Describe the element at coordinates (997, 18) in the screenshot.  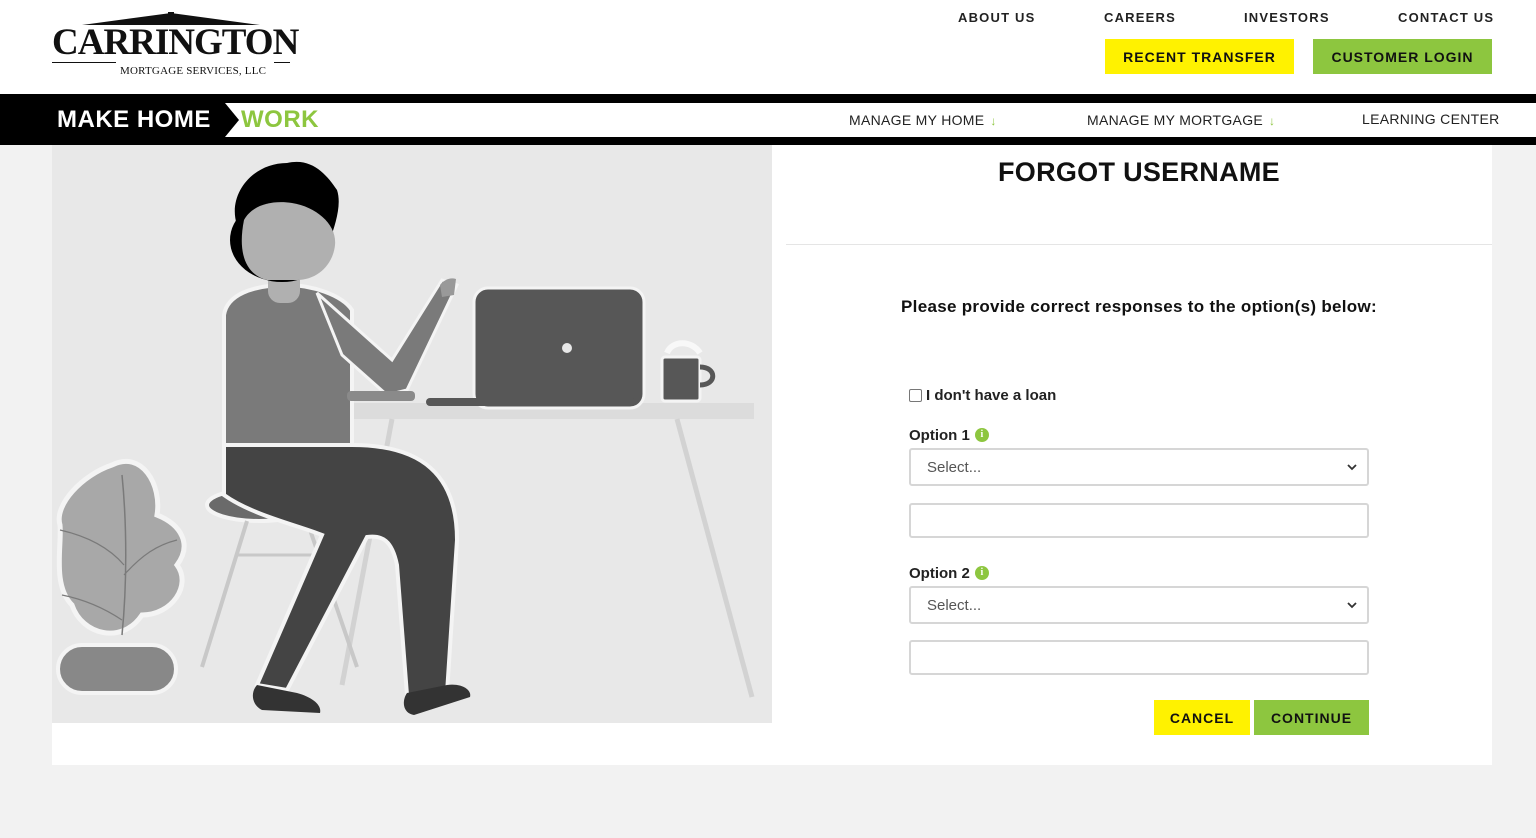
I see `nav-about-us: ABOUT US` at that location.